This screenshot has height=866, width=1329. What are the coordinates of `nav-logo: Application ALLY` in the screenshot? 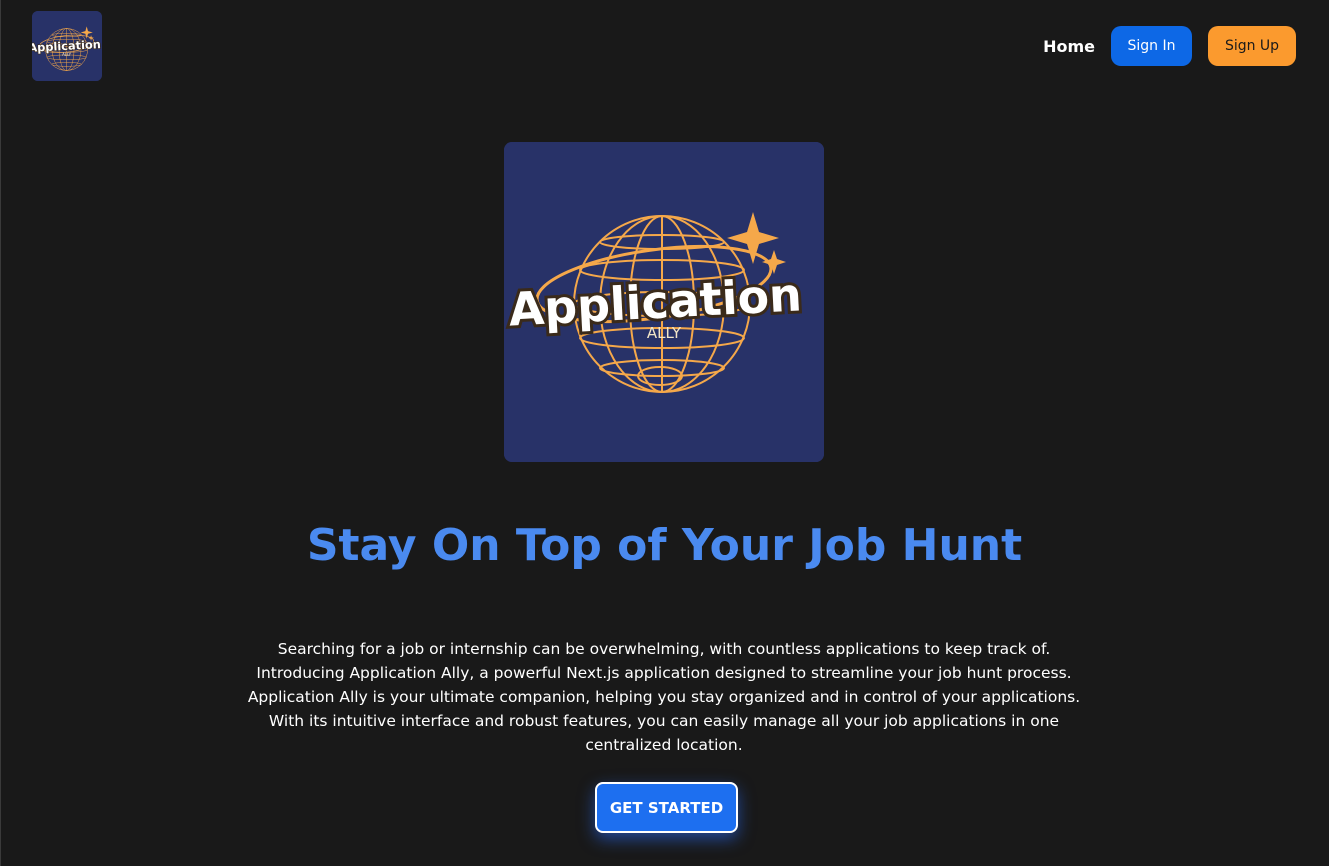 It's located at (67, 46).